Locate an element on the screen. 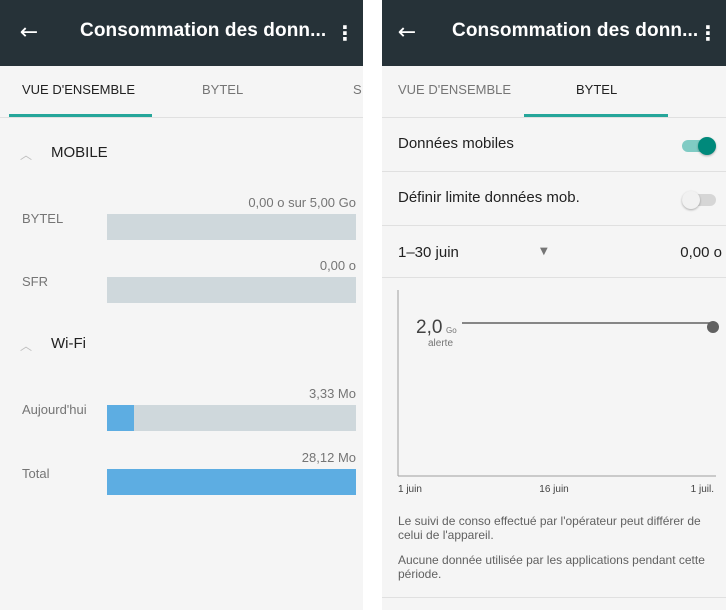 The image size is (726, 610). usage-row-value: 0,00 o sur 5,00 Go is located at coordinates (302, 202).